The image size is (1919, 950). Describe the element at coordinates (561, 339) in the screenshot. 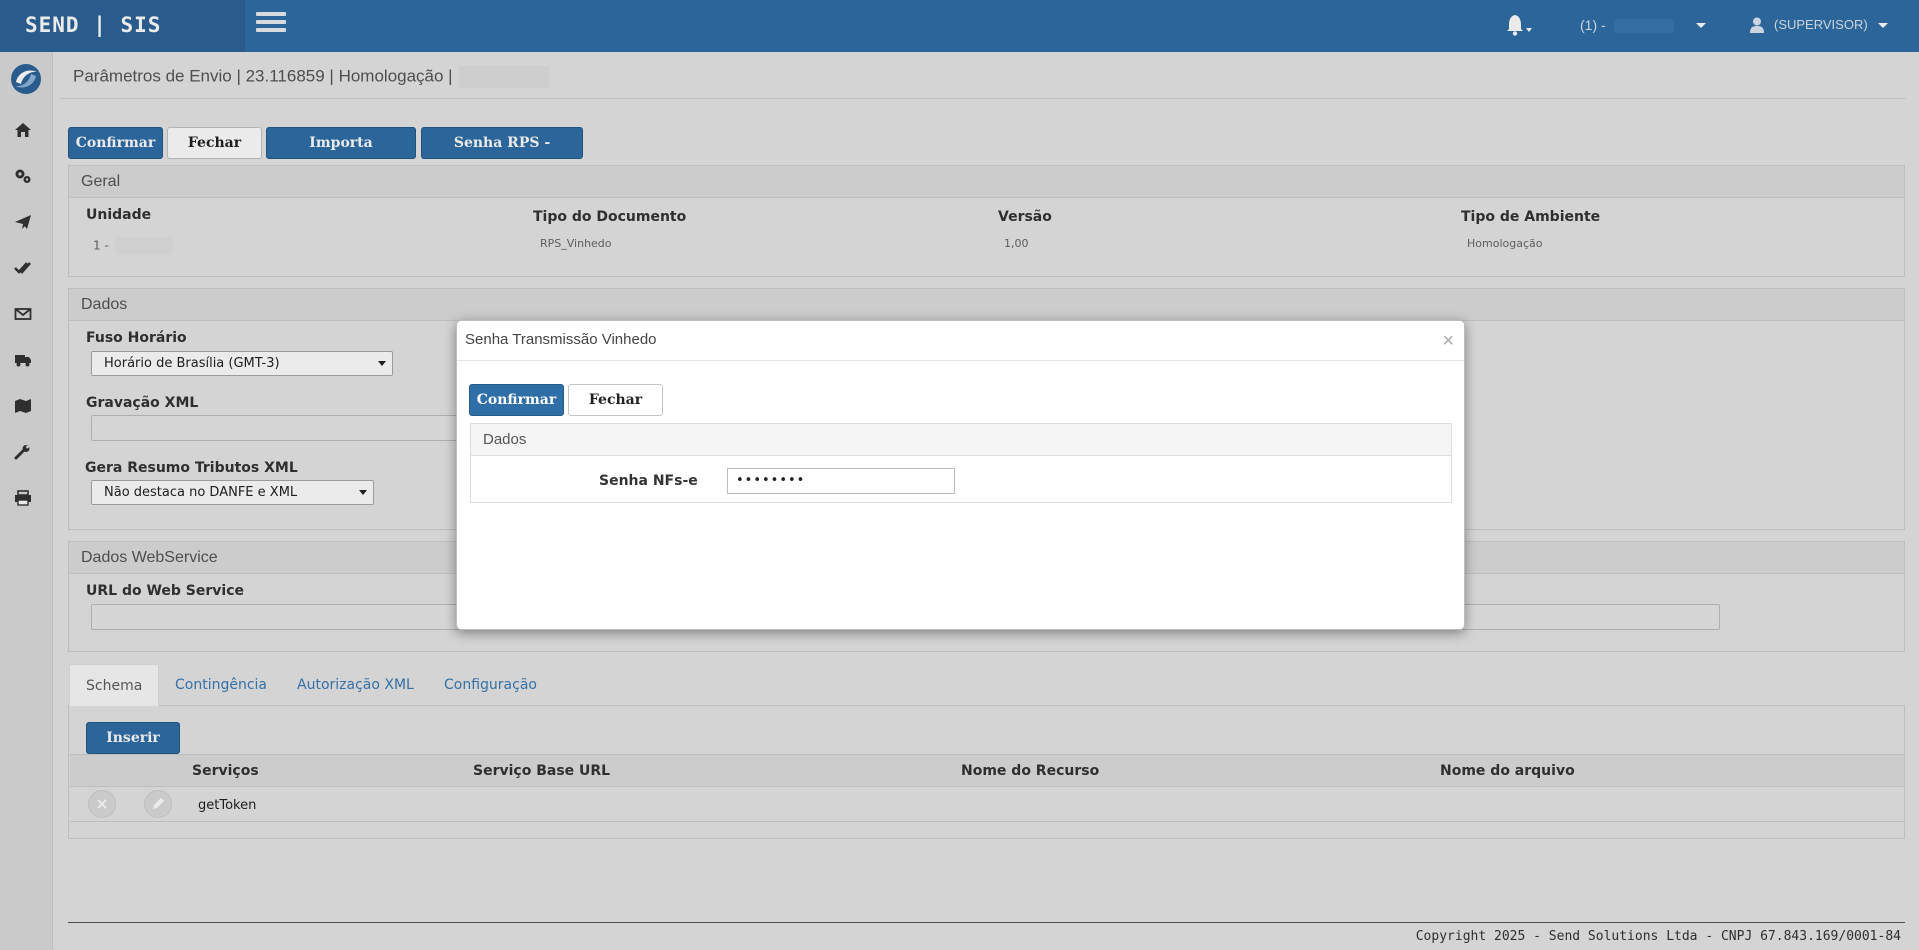

I see `modal-title: Senha Transmissão Vinhedo` at that location.